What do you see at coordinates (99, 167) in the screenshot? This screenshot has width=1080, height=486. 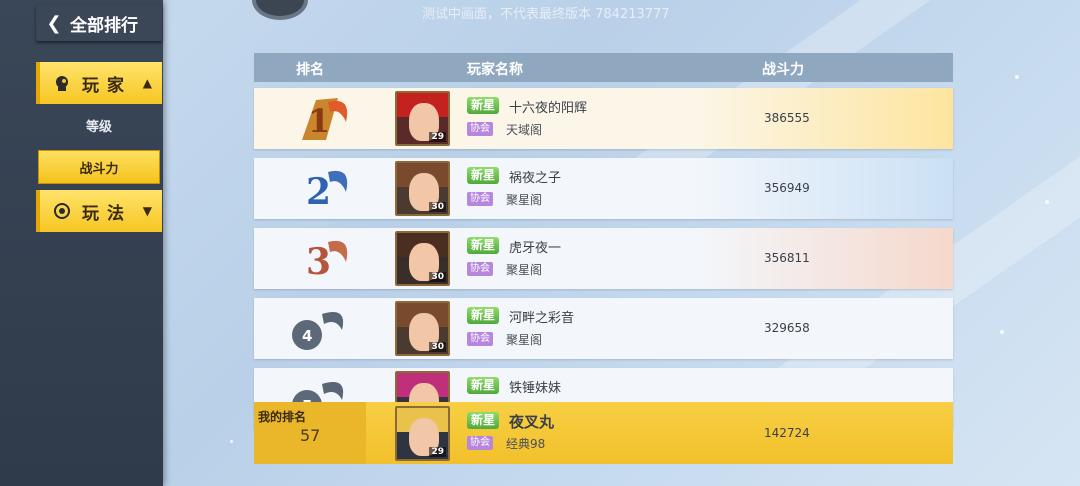 I see `sidebar-item-power: 战斗力` at bounding box center [99, 167].